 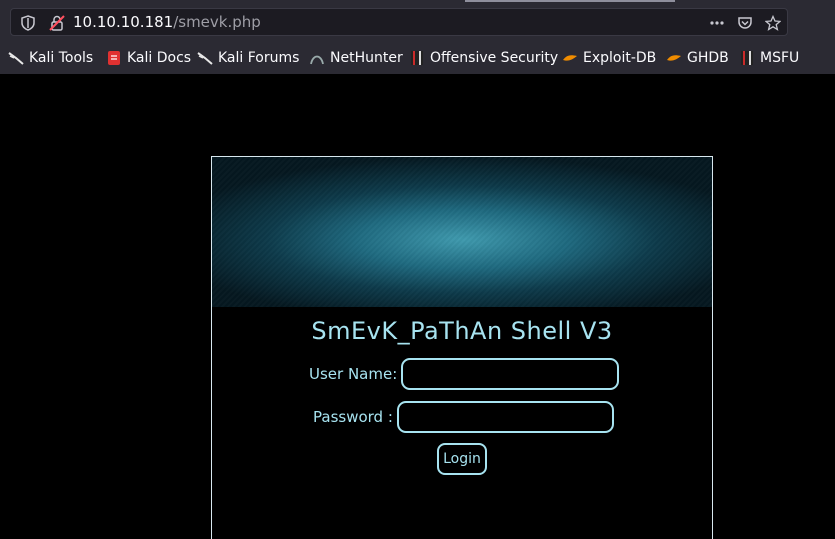 What do you see at coordinates (259, 58) in the screenshot?
I see `bookmark-label: Kali Forums` at bounding box center [259, 58].